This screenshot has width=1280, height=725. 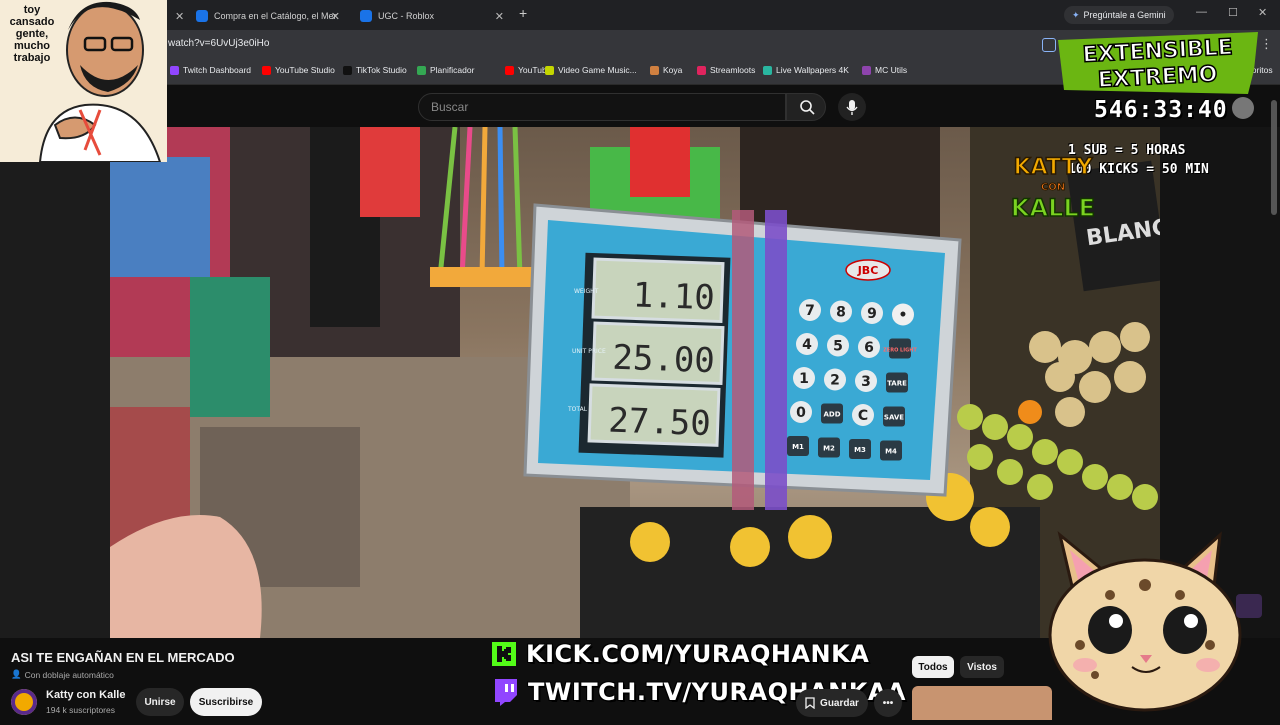 What do you see at coordinates (891, 452) in the screenshot?
I see `scale-key-label: M4` at bounding box center [891, 452].